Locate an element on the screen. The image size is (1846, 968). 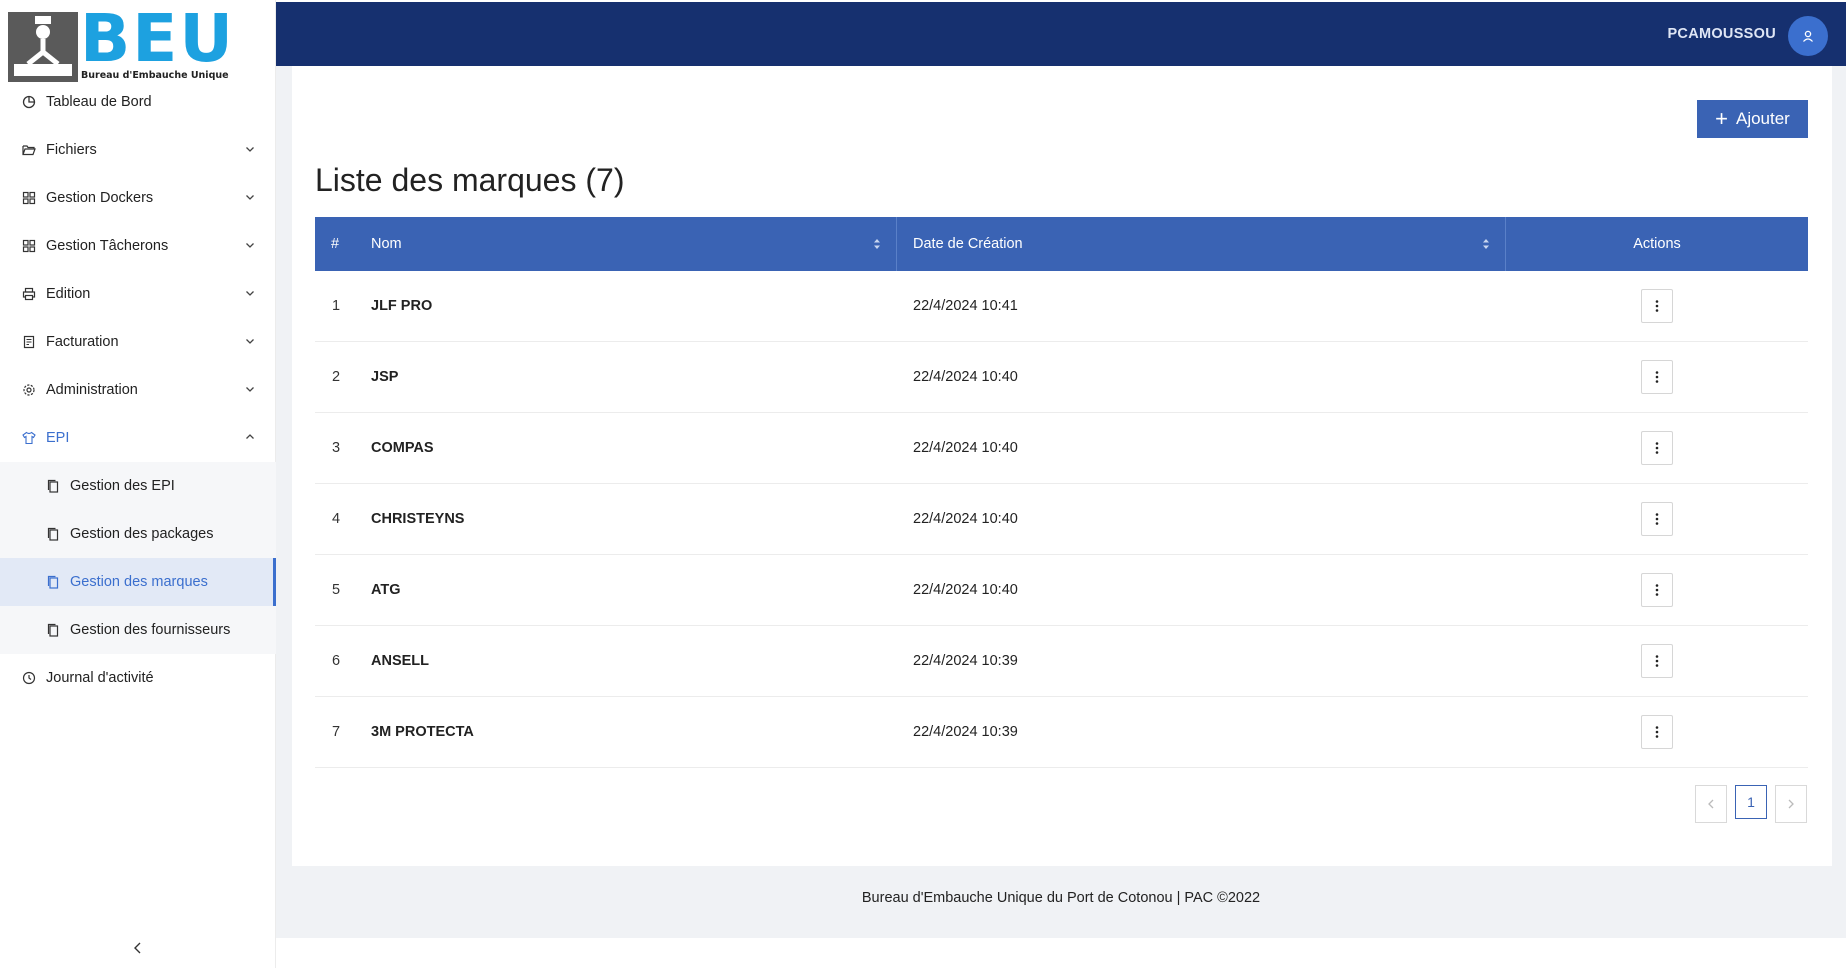
sidebar-subitem-label: Gestion des EPI is located at coordinates (122, 486).